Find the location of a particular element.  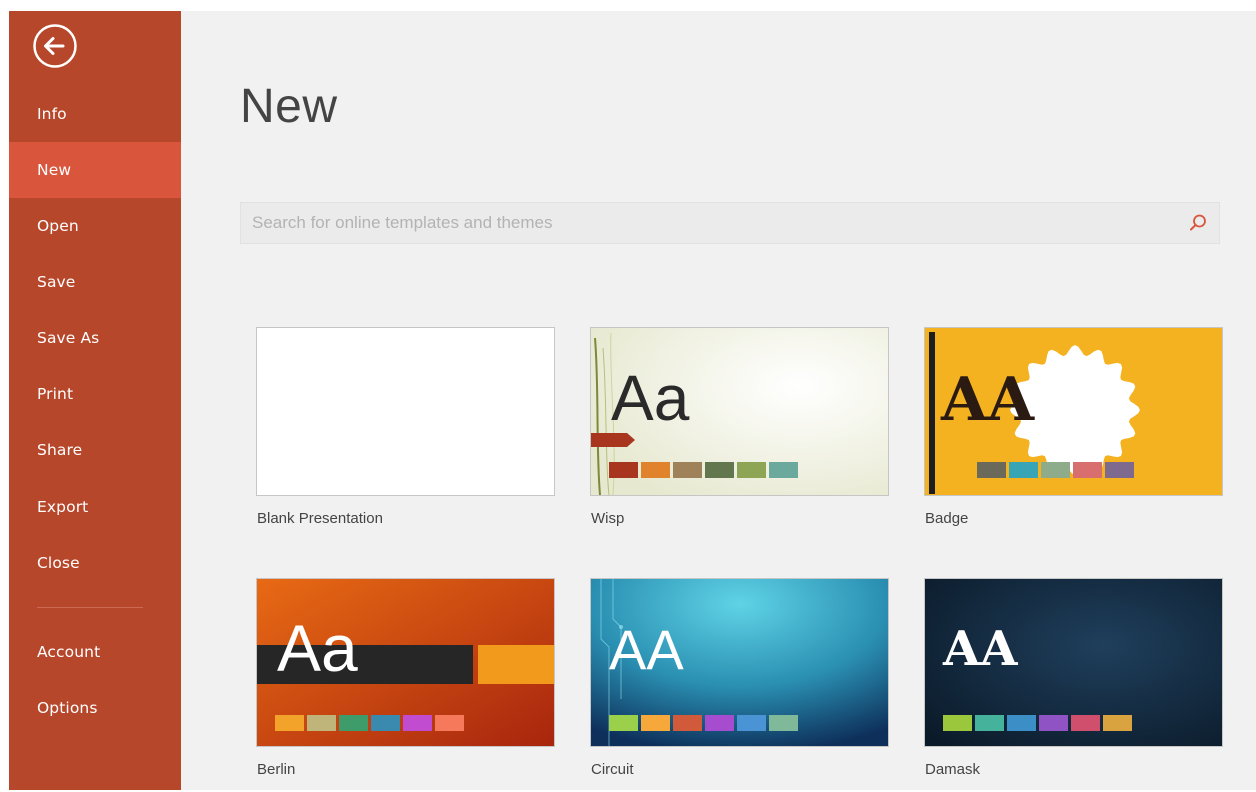

search-box is located at coordinates (730, 223).